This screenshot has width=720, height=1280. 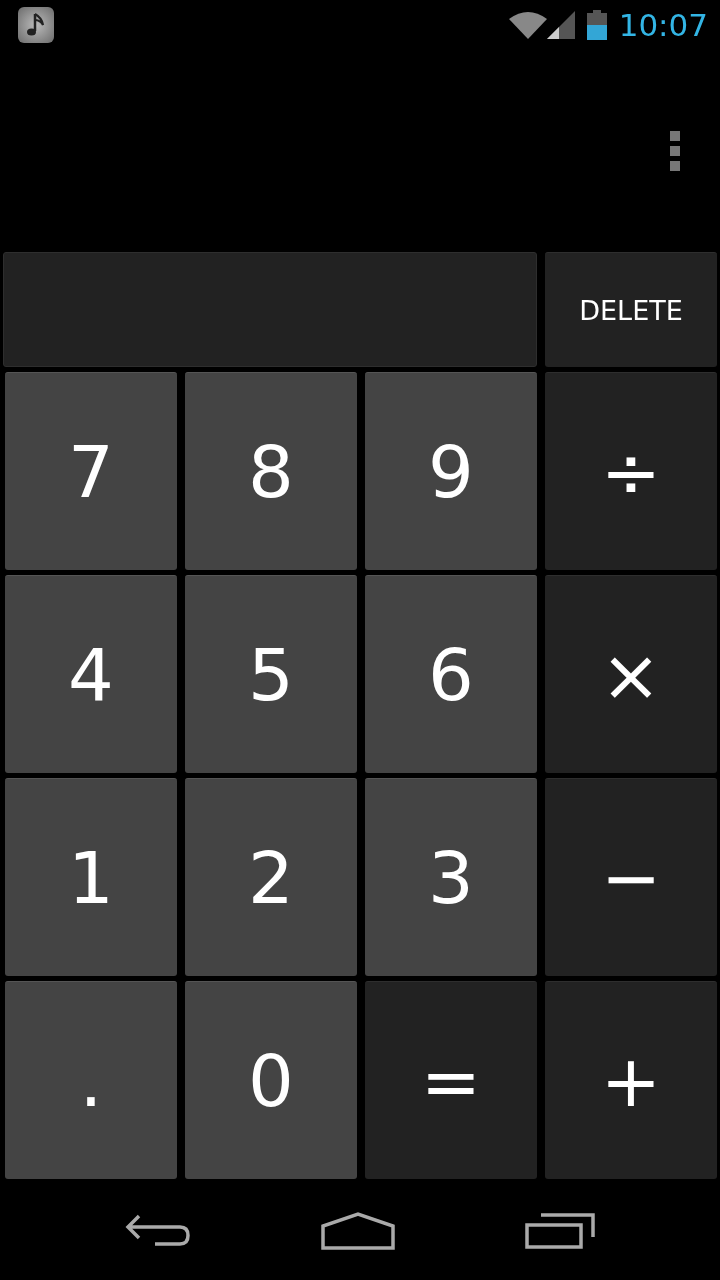 I want to click on overflow-menu-icon, so click(x=675, y=151).